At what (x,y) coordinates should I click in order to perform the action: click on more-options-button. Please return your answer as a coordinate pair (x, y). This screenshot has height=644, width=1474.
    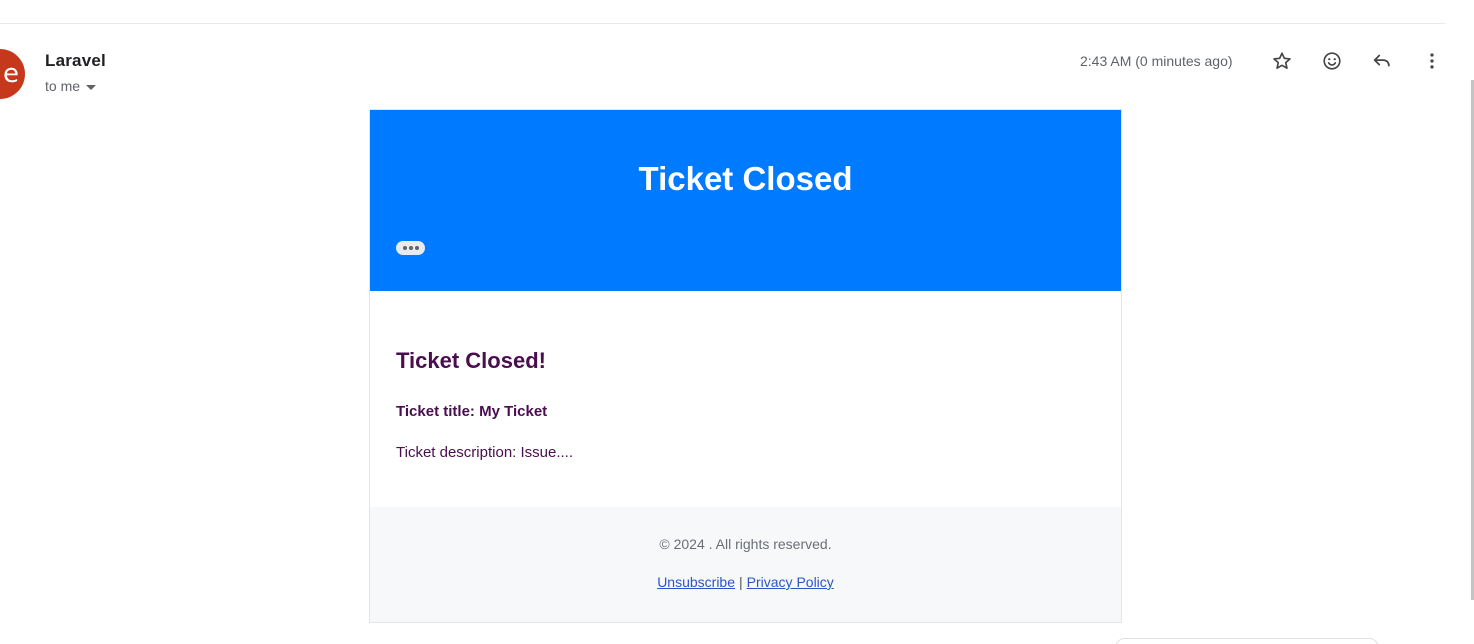
    Looking at the image, I should click on (1432, 61).